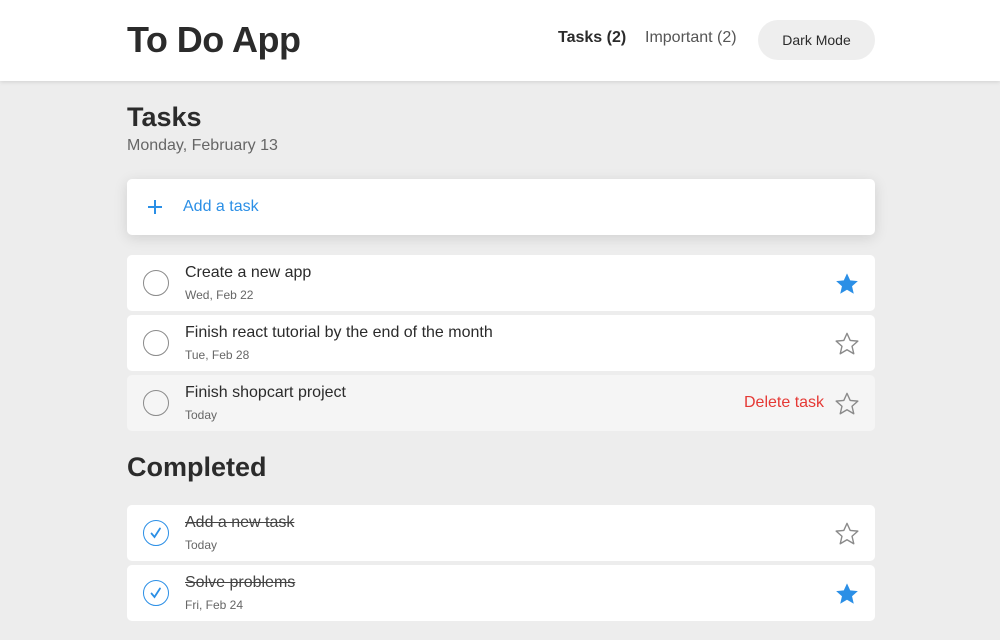 This screenshot has width=1000, height=640. I want to click on task-title: Create a new app, so click(248, 272).